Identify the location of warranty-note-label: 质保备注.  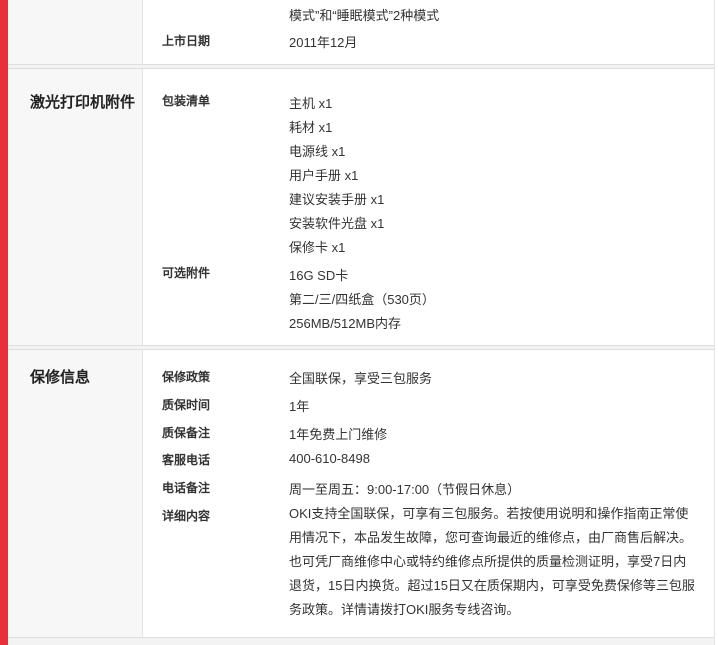
(186, 433).